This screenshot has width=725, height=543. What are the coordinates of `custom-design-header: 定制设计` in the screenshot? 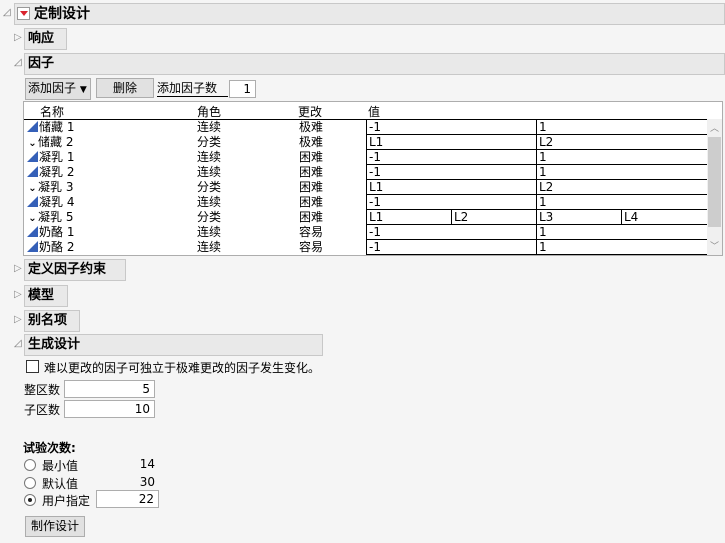 It's located at (369, 14).